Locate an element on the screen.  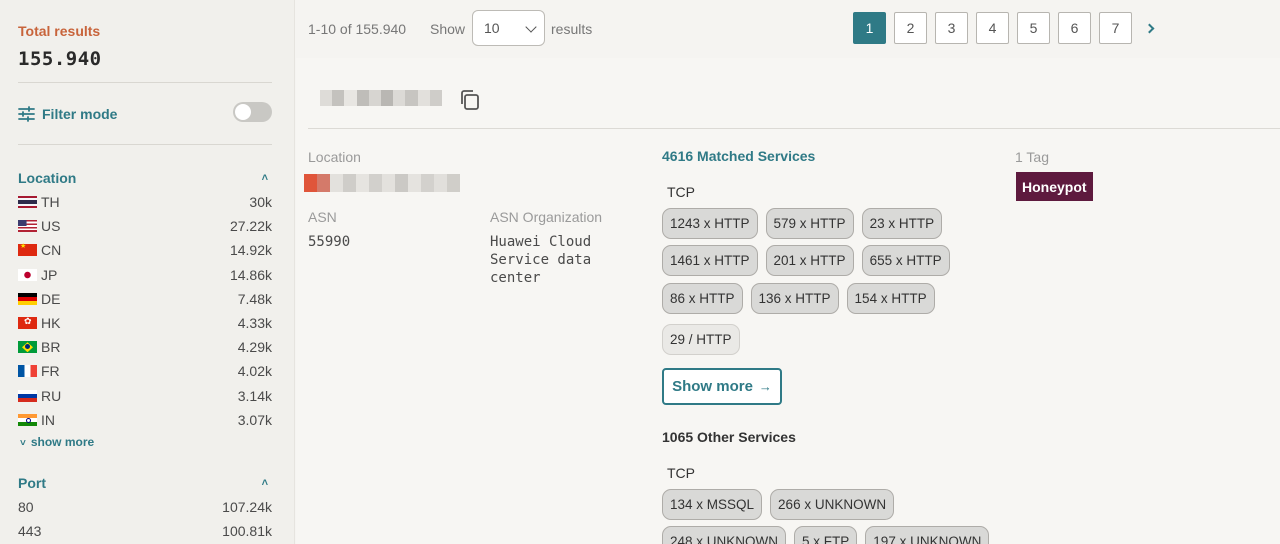
location-show-more: ˅ show more is located at coordinates (57, 442).